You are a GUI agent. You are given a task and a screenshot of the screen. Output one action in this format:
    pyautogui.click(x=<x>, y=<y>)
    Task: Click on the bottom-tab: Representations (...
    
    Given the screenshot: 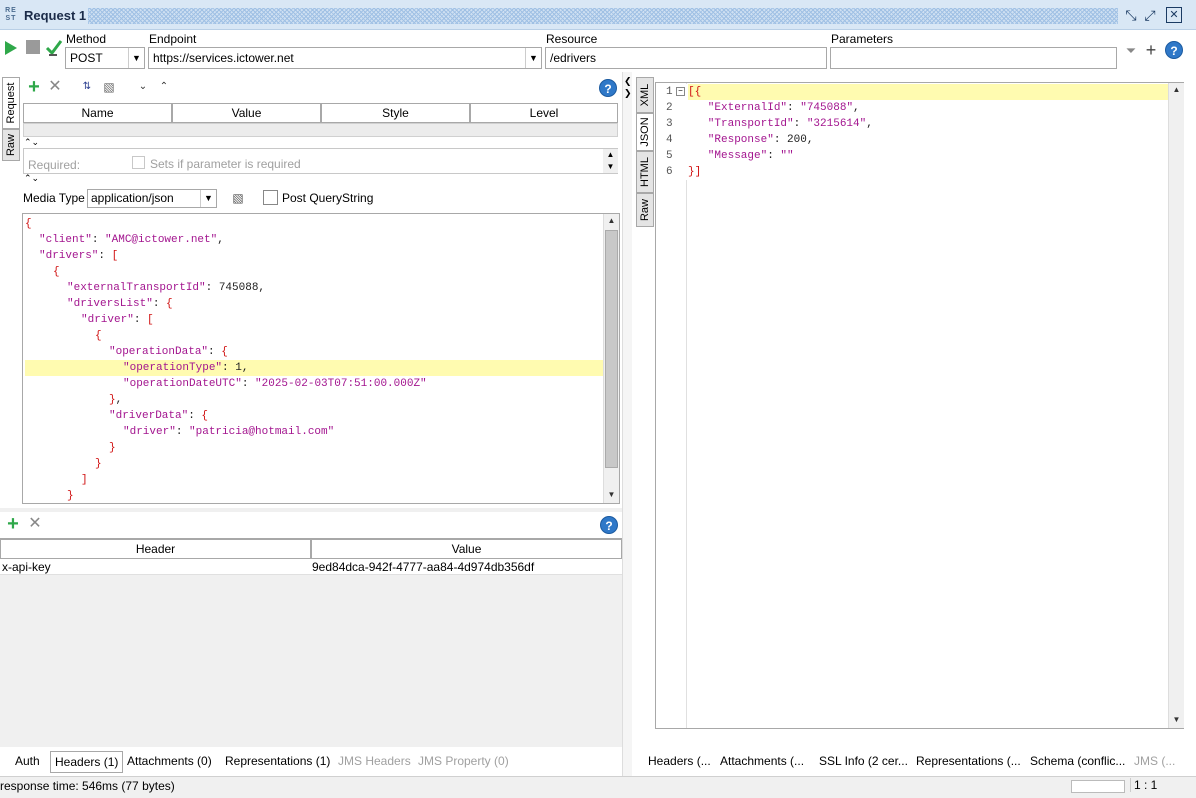 What is the action you would take?
    pyautogui.click(x=968, y=762)
    